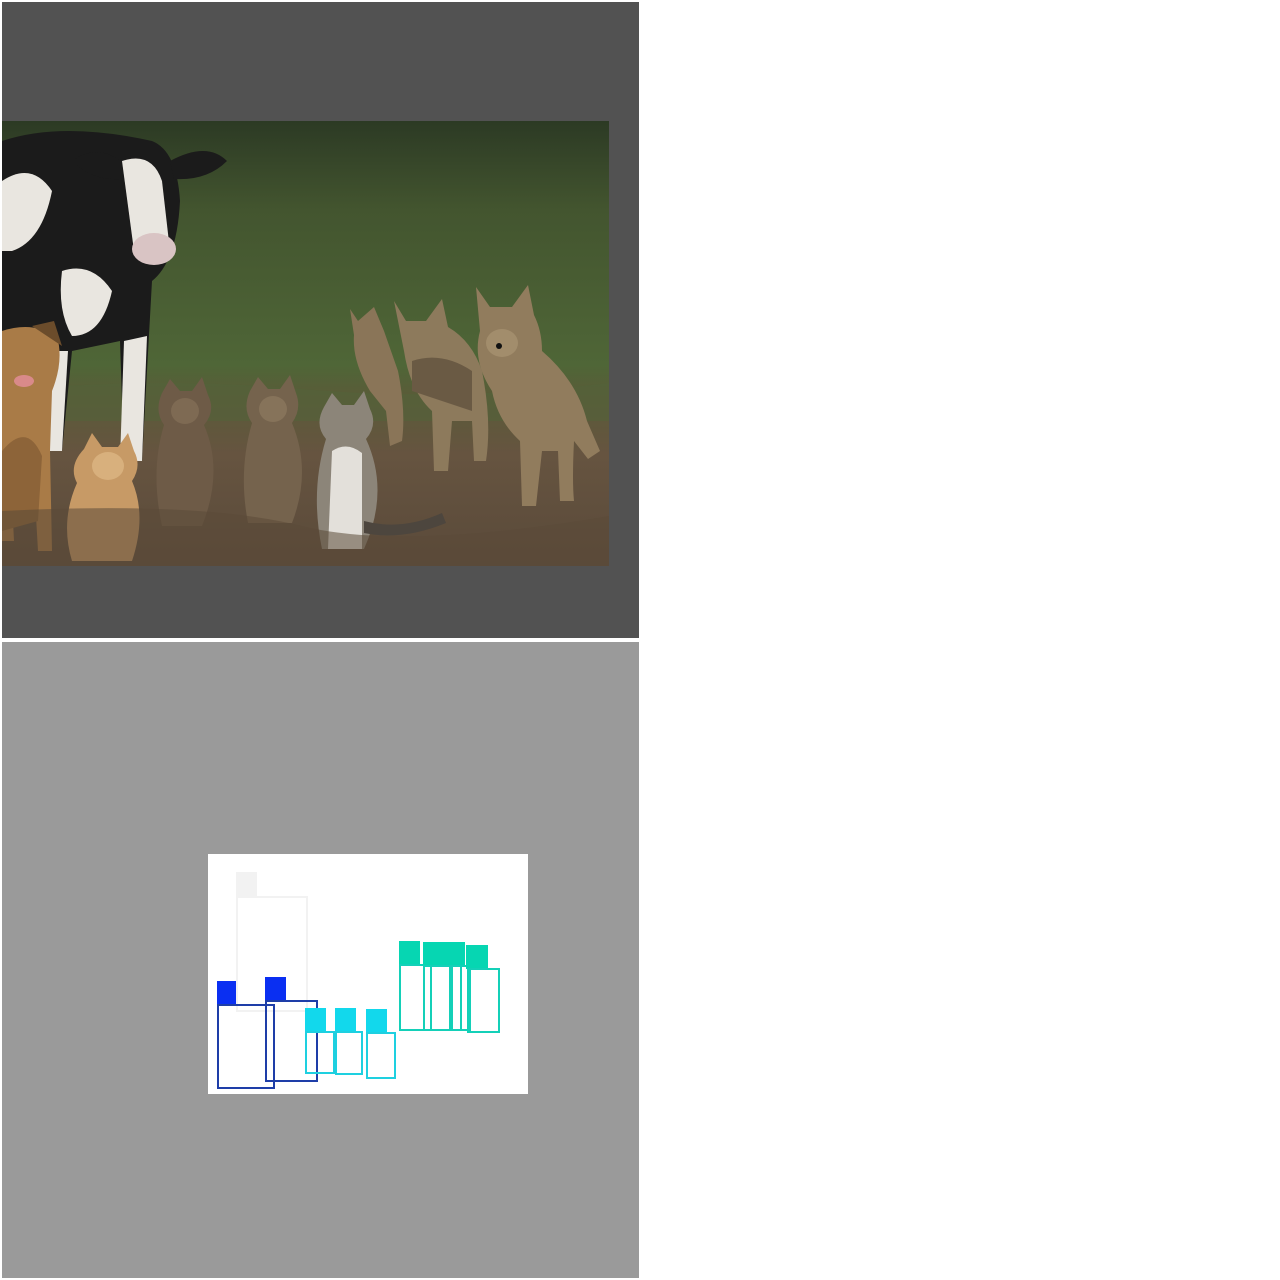 The height and width of the screenshot is (1280, 1280). Describe the element at coordinates (368, 974) in the screenshot. I see `detection-canvas` at that location.